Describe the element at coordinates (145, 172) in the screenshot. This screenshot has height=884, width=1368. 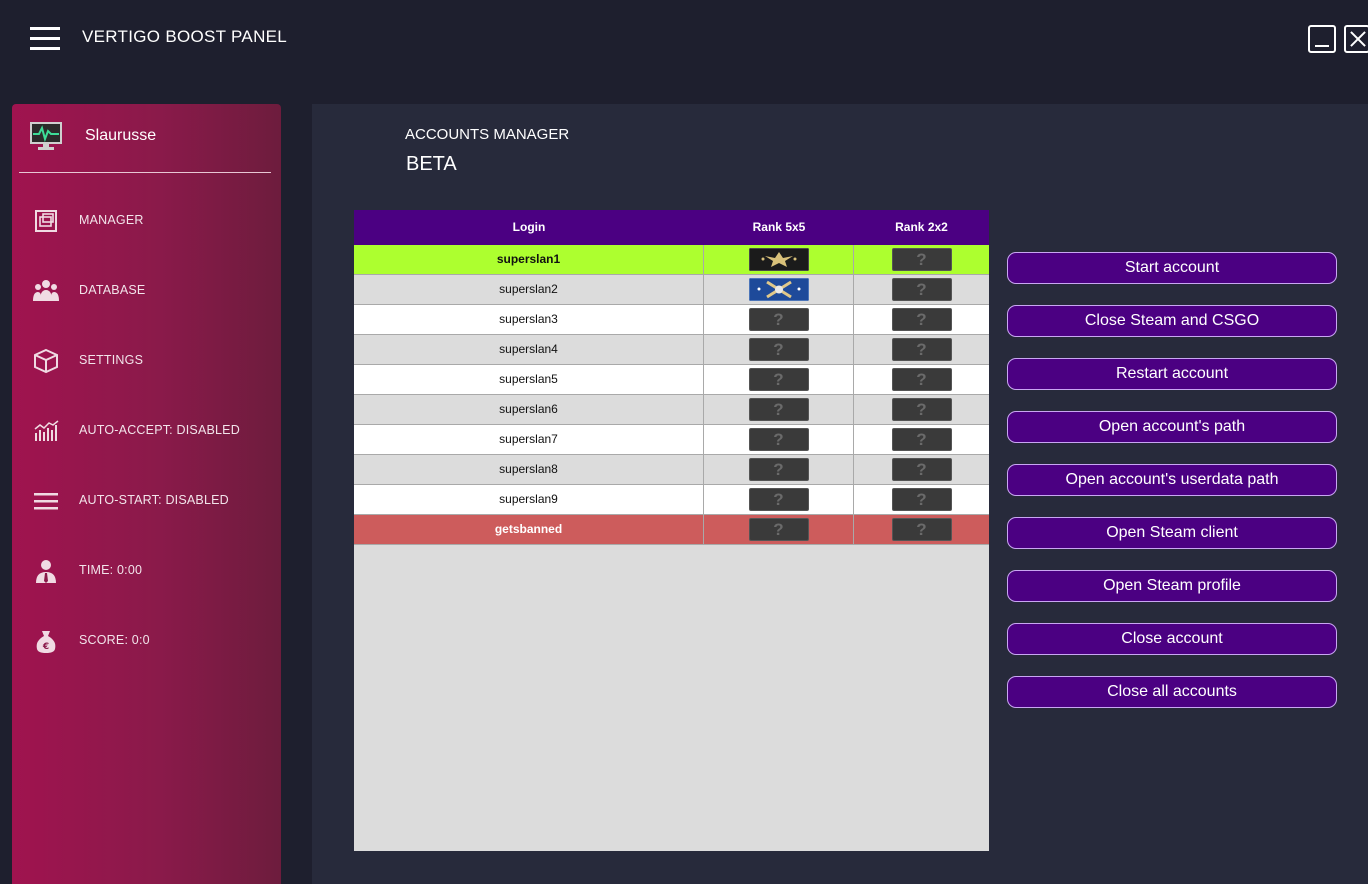
I see `sidebar-divider` at that location.